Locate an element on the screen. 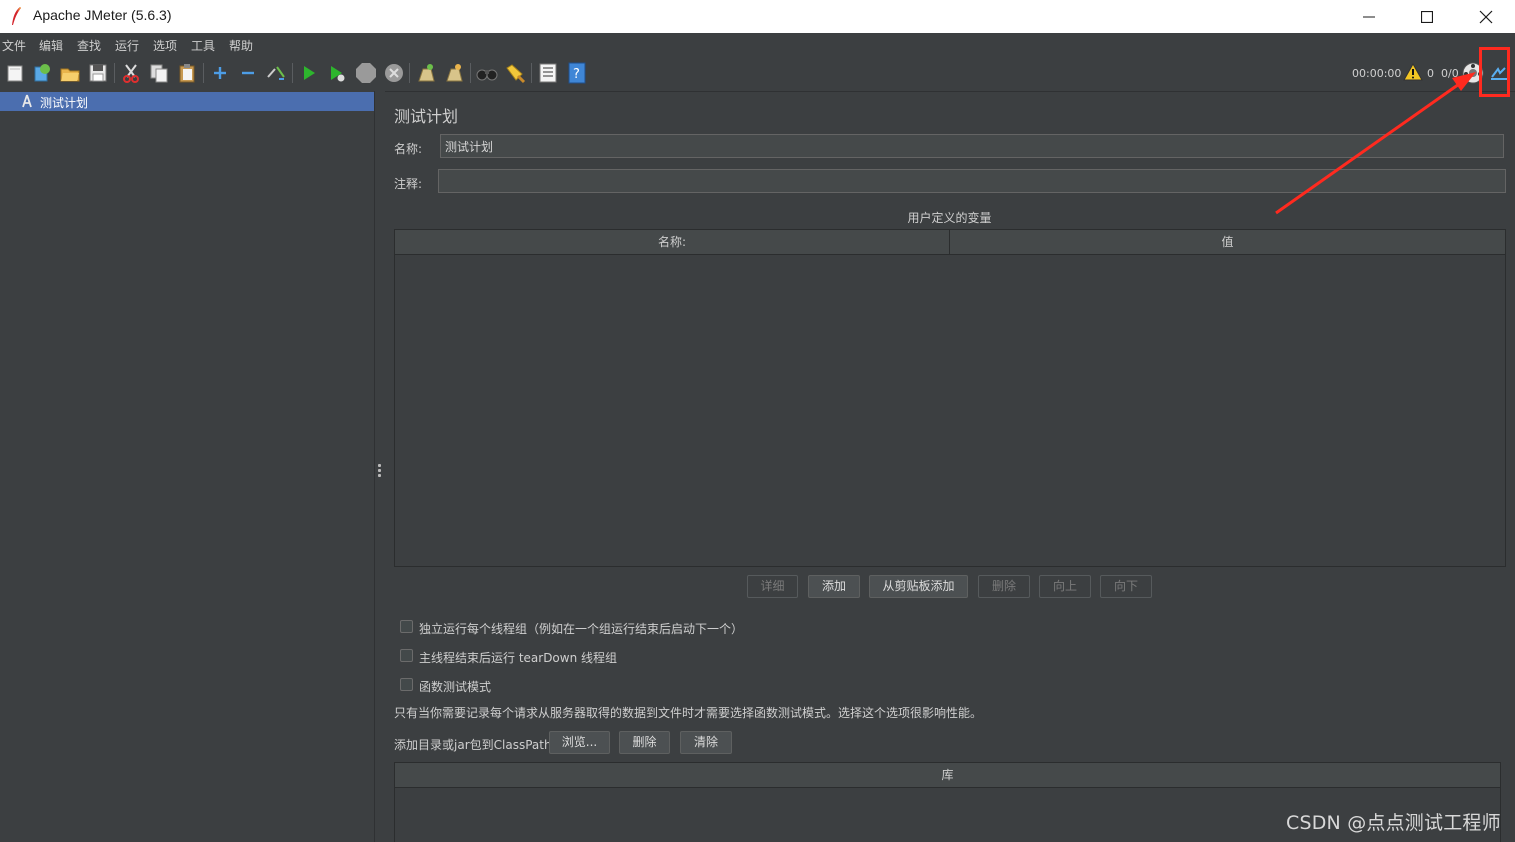 The image size is (1515, 842). expand-icon is located at coordinates (220, 73).